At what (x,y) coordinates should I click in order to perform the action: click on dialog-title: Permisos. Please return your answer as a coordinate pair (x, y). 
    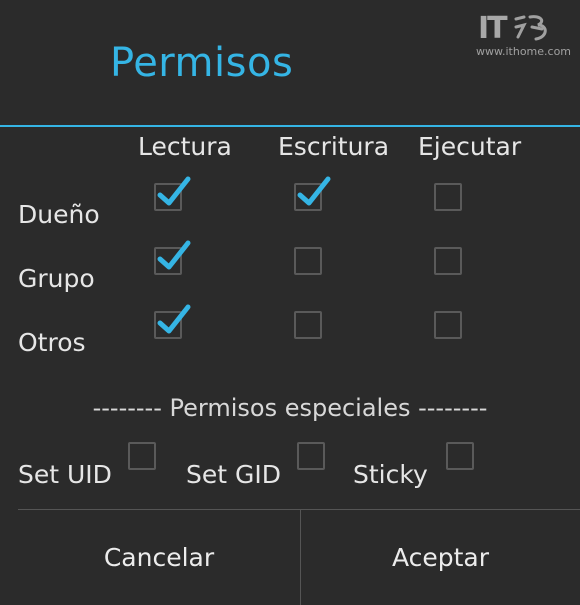
    Looking at the image, I should click on (202, 63).